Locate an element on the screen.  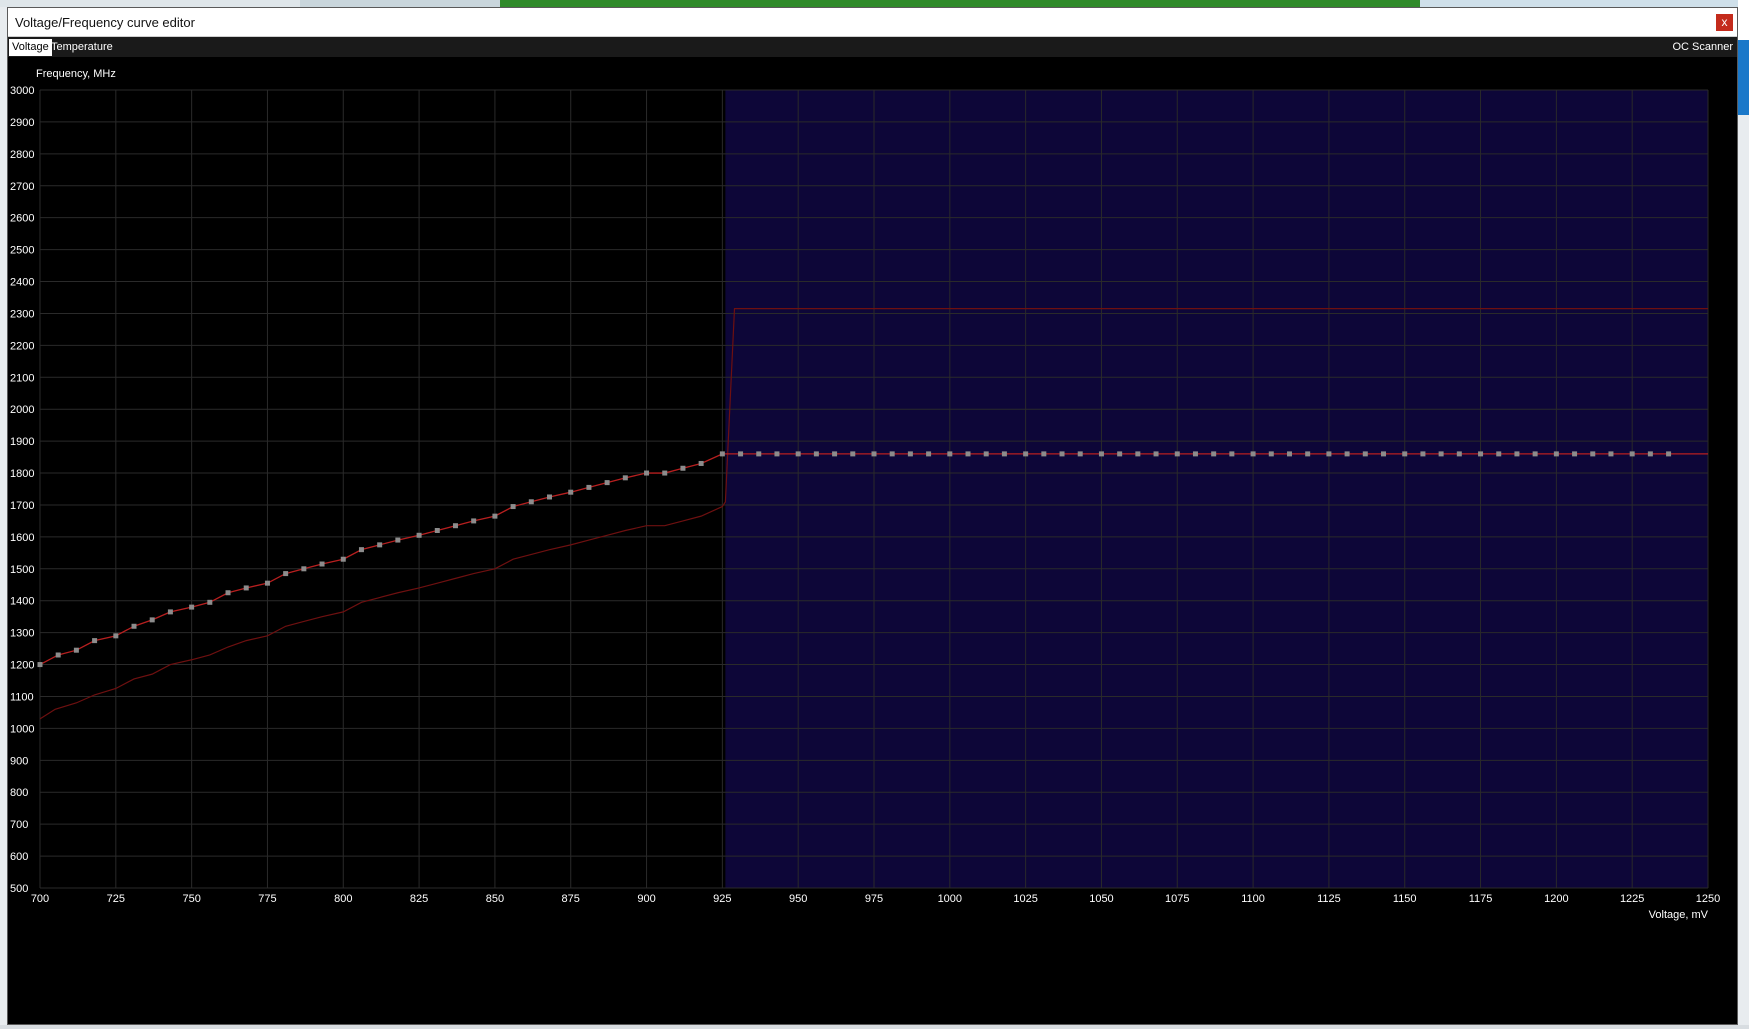
y-tick-label: 1200 is located at coordinates (22, 666).